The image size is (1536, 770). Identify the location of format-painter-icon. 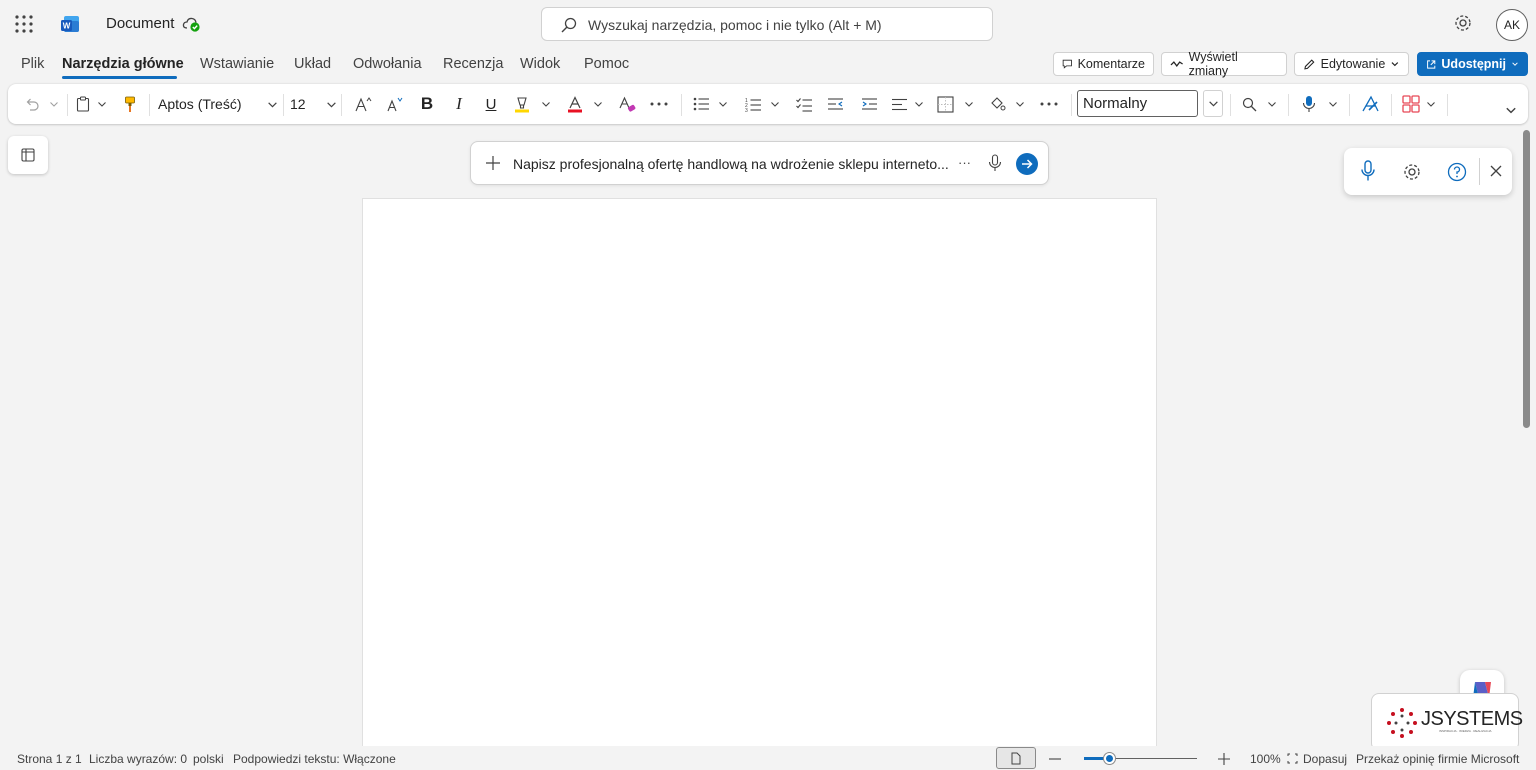
(130, 104).